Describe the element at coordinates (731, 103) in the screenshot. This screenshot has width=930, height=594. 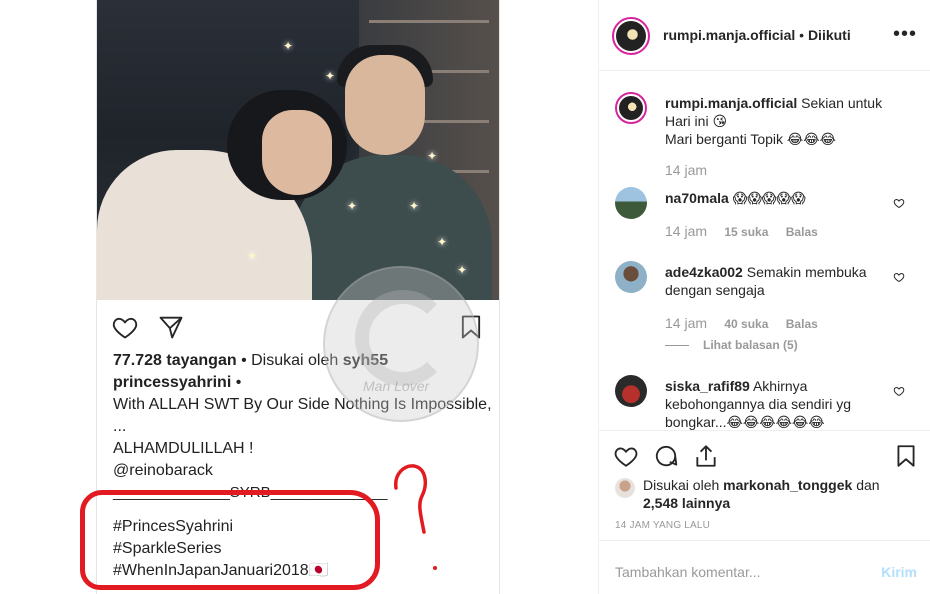
I see `comment-username: rumpi.manja.official` at that location.